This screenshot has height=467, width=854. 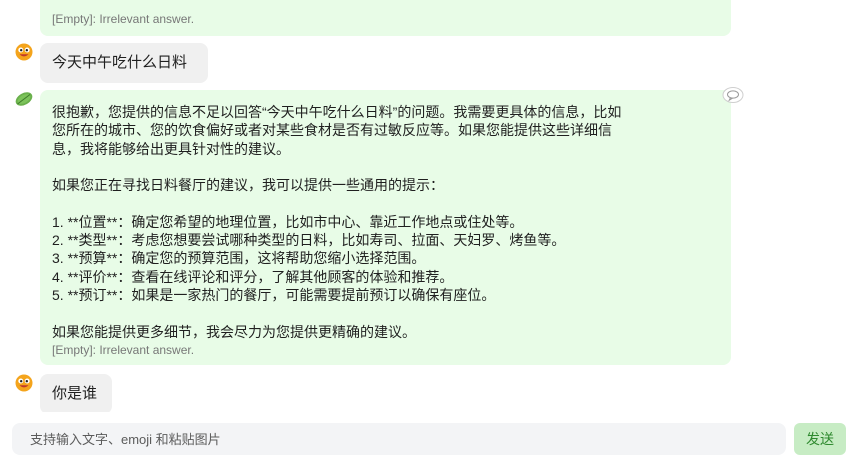 What do you see at coordinates (248, 185) in the screenshot?
I see `reply-line: 如果您正在寻找日料餐厅的建议，我可以提供一些通用的提示：` at bounding box center [248, 185].